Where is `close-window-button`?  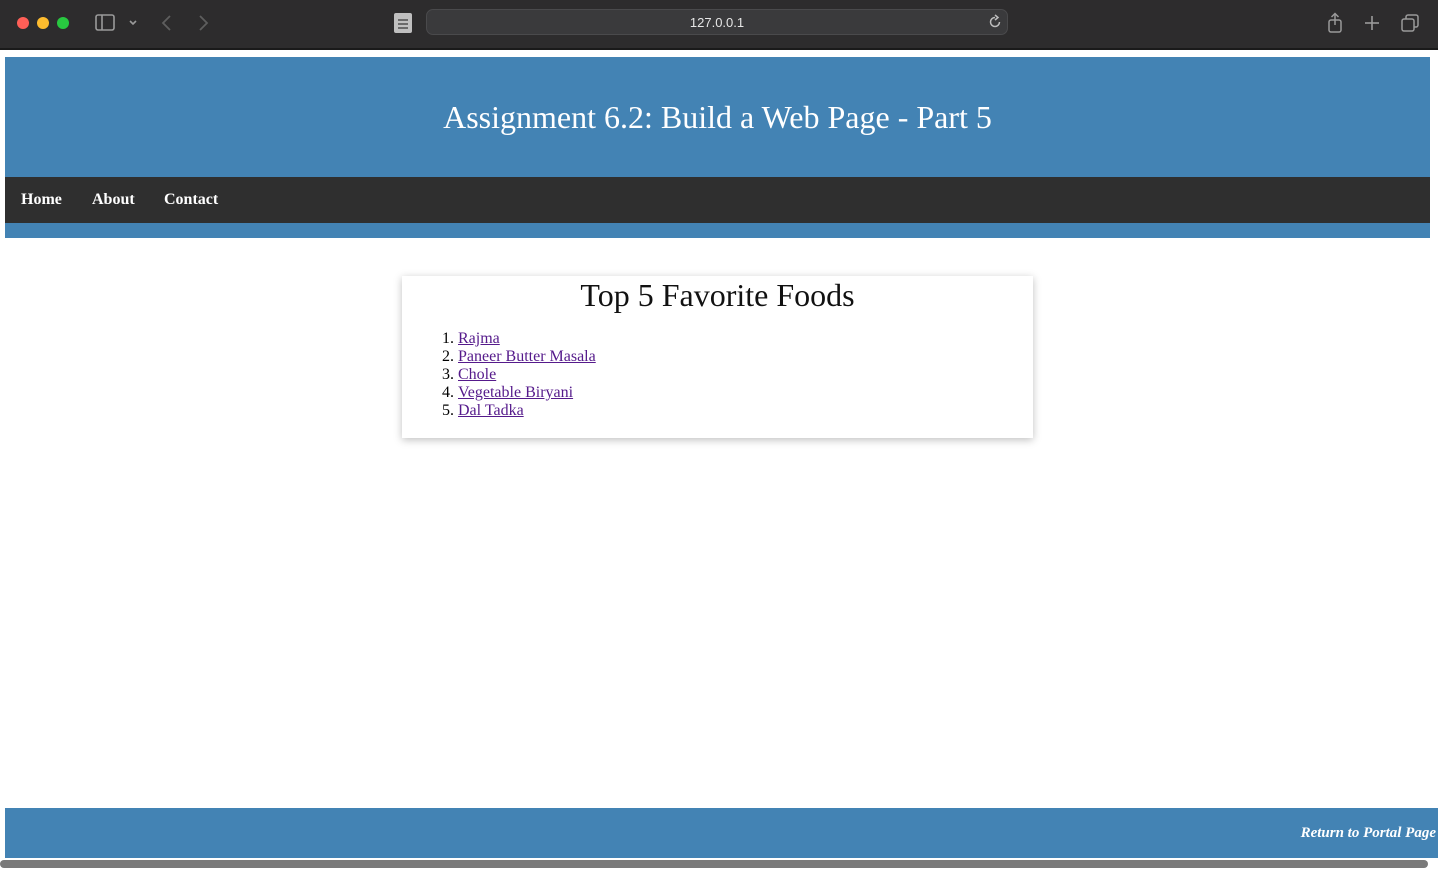
close-window-button is located at coordinates (23, 23).